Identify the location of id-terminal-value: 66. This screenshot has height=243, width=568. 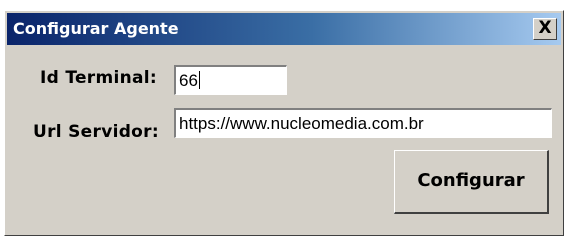
(188, 80).